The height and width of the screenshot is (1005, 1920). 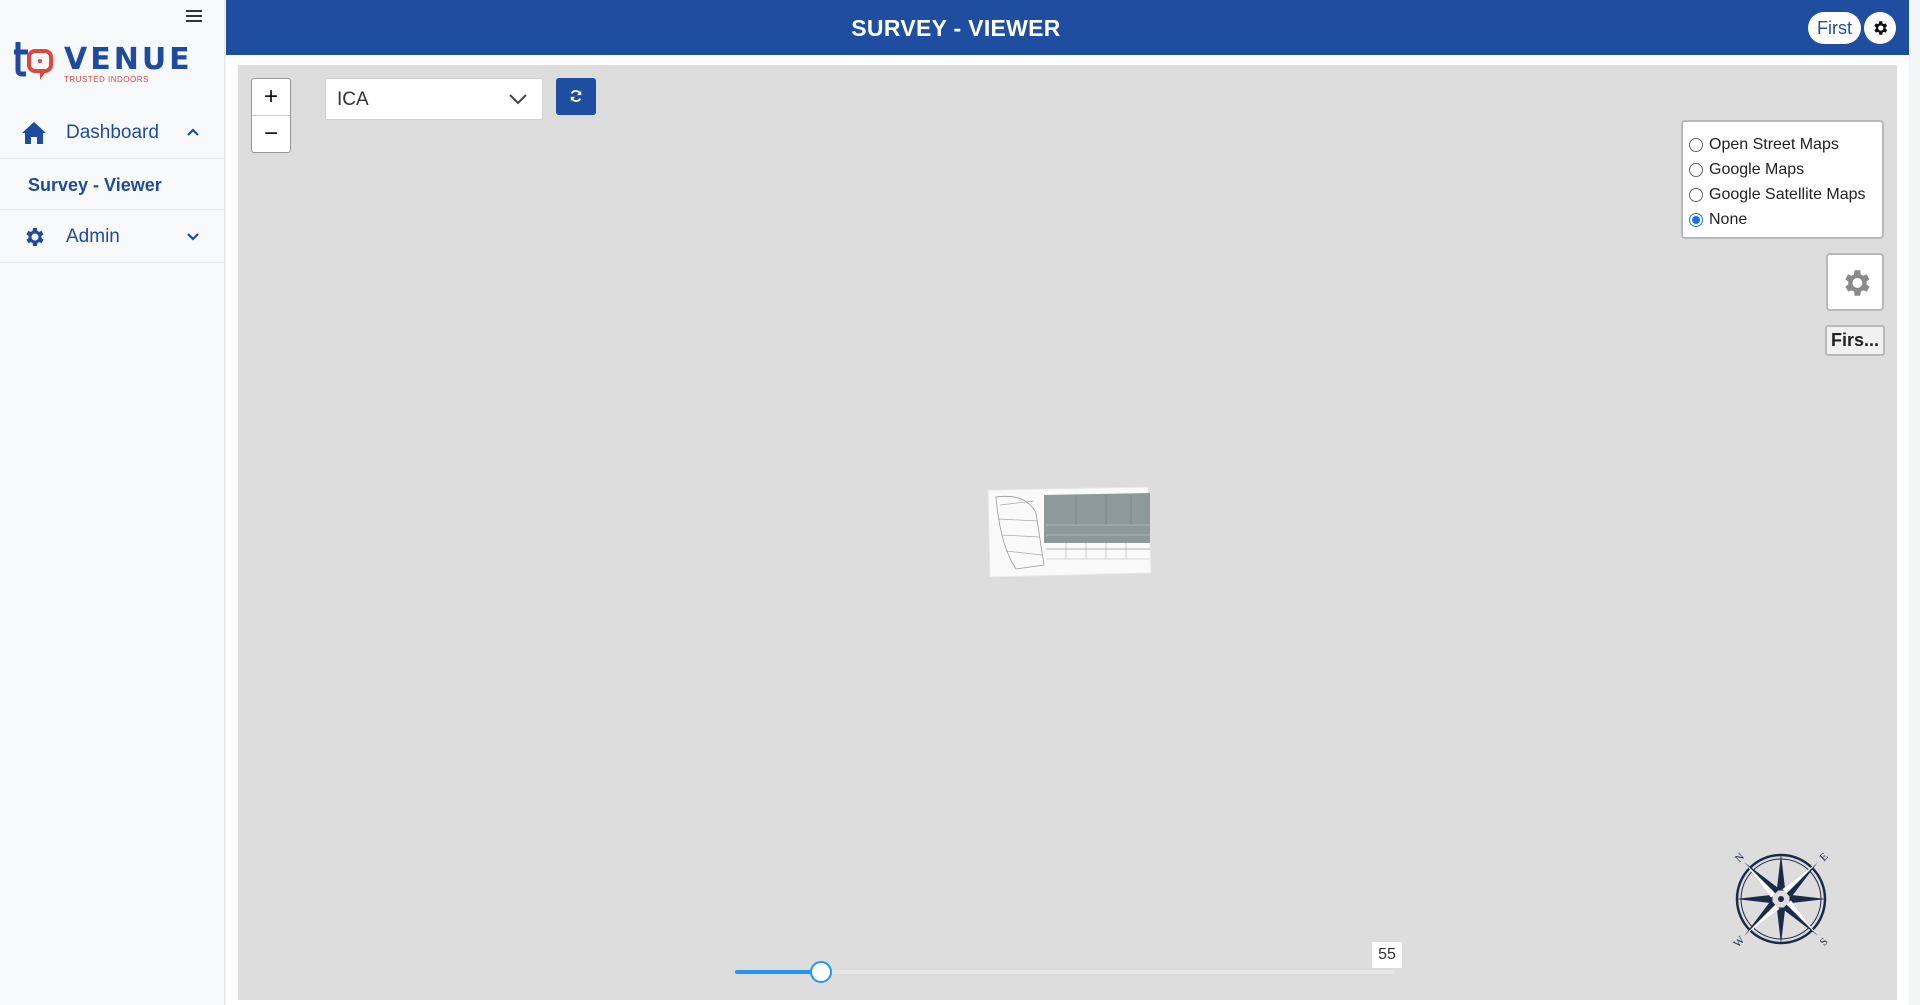 I want to click on sidebar-item-dashboard: Dashboard, so click(x=112, y=133).